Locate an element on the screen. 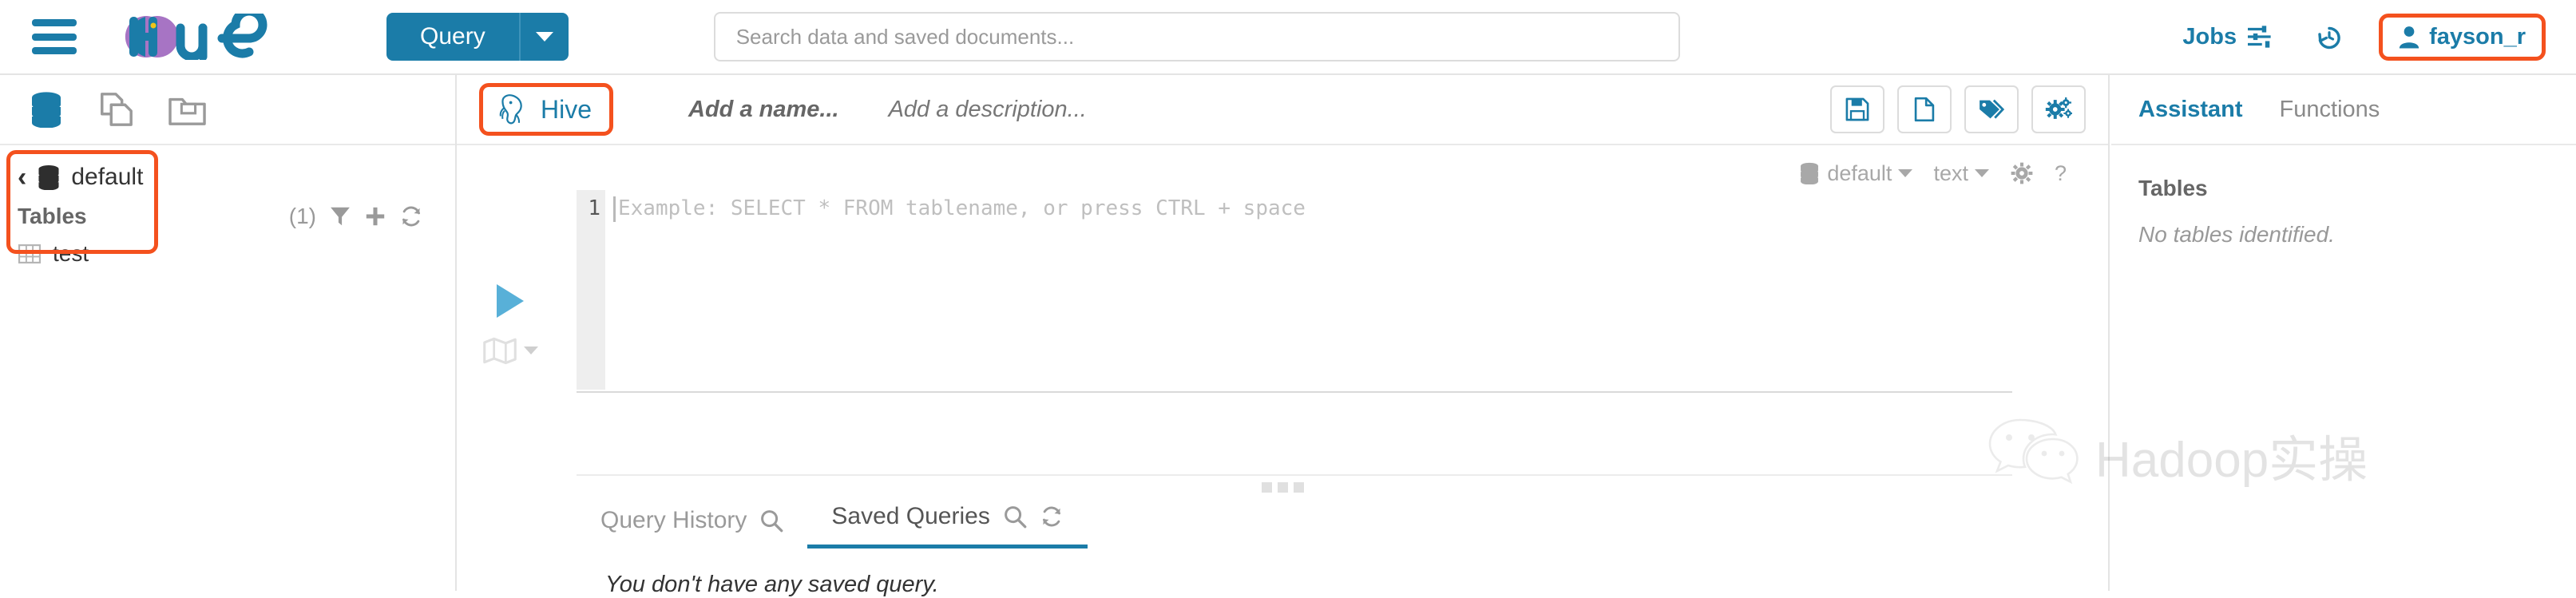  explain-button is located at coordinates (510, 350).